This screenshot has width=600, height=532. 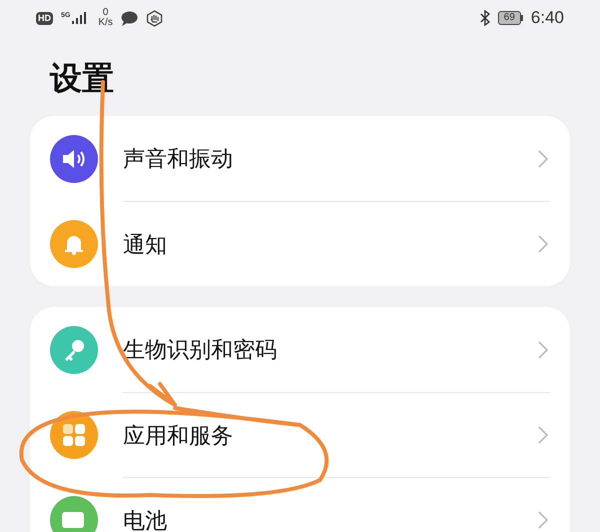 I want to click on hd-badge: HD, so click(x=44, y=18).